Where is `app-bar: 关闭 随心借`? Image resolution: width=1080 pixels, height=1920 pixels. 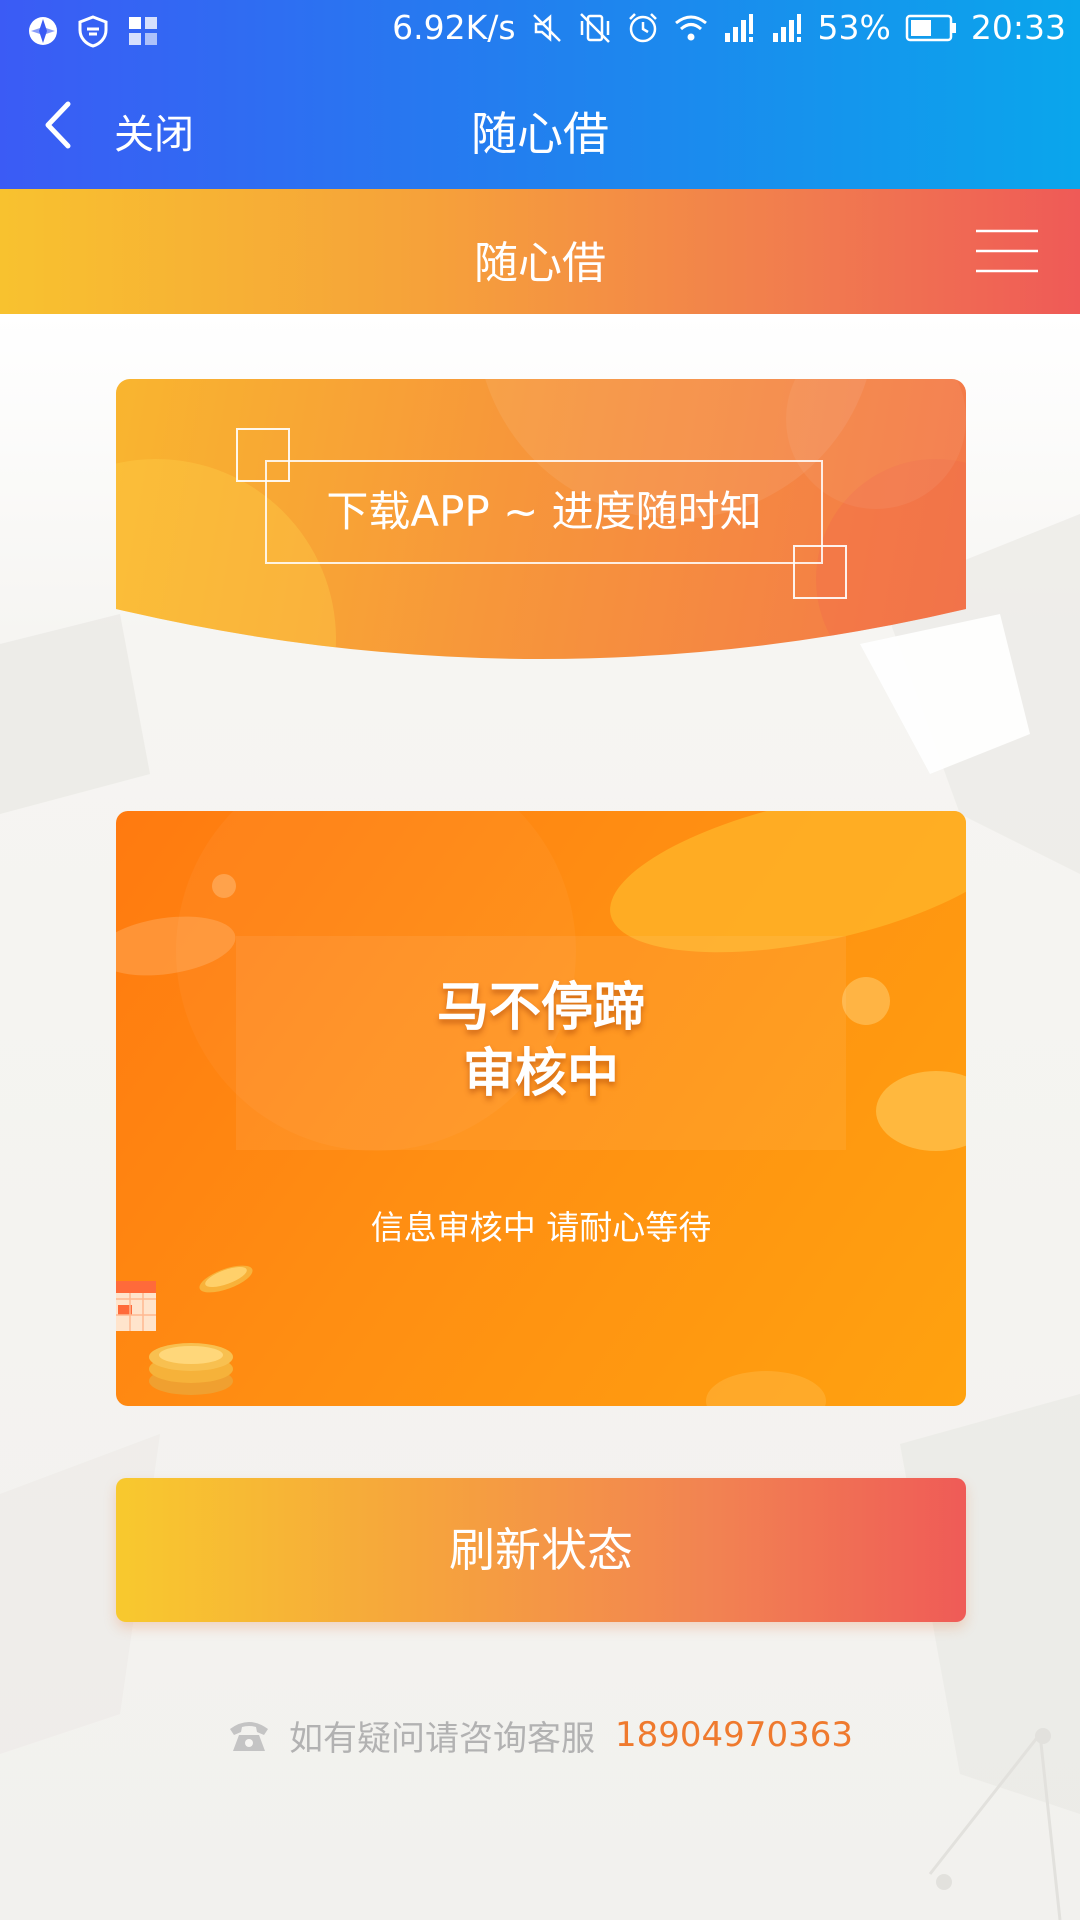
app-bar: 关闭 随心借 is located at coordinates (540, 125).